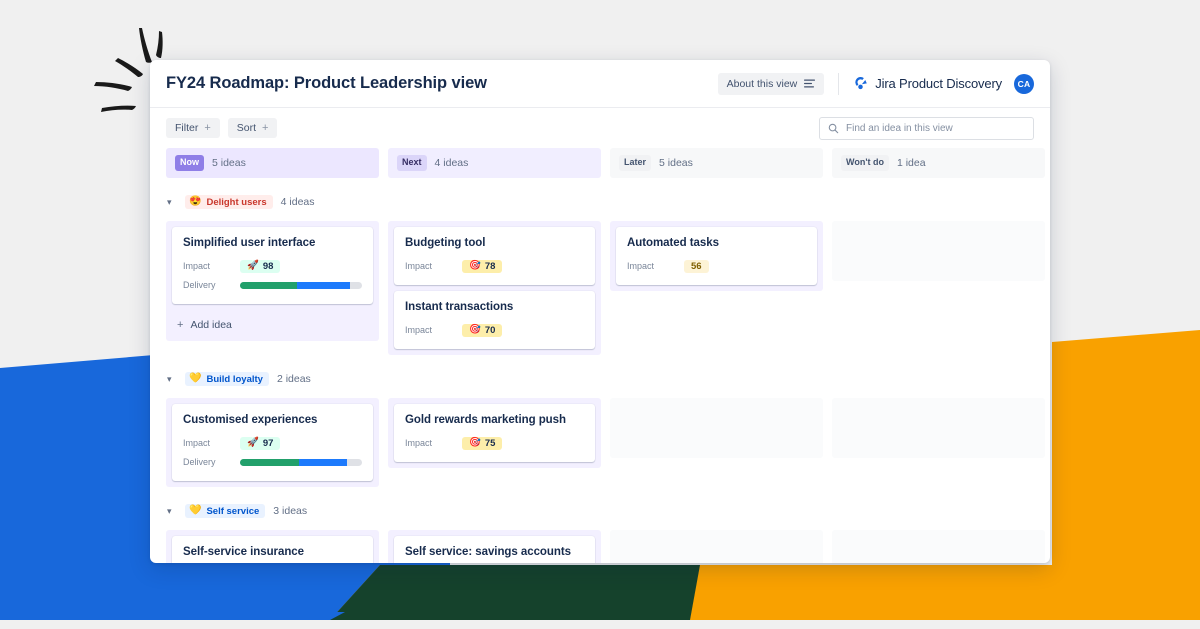 Image resolution: width=1200 pixels, height=629 pixels. I want to click on lane-cell: Self service: savings accountsImpact46, so click(494, 546).